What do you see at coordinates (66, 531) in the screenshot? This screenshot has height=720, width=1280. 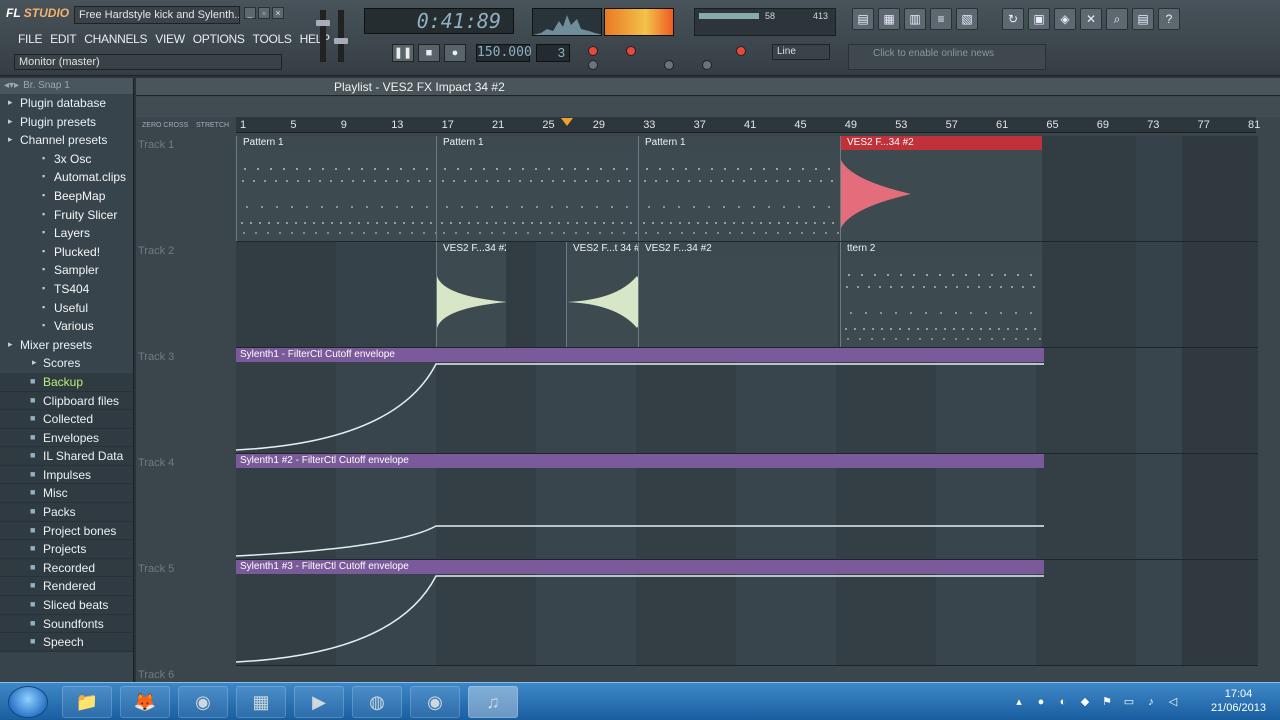 I see `browser-item: ■ Project bones` at bounding box center [66, 531].